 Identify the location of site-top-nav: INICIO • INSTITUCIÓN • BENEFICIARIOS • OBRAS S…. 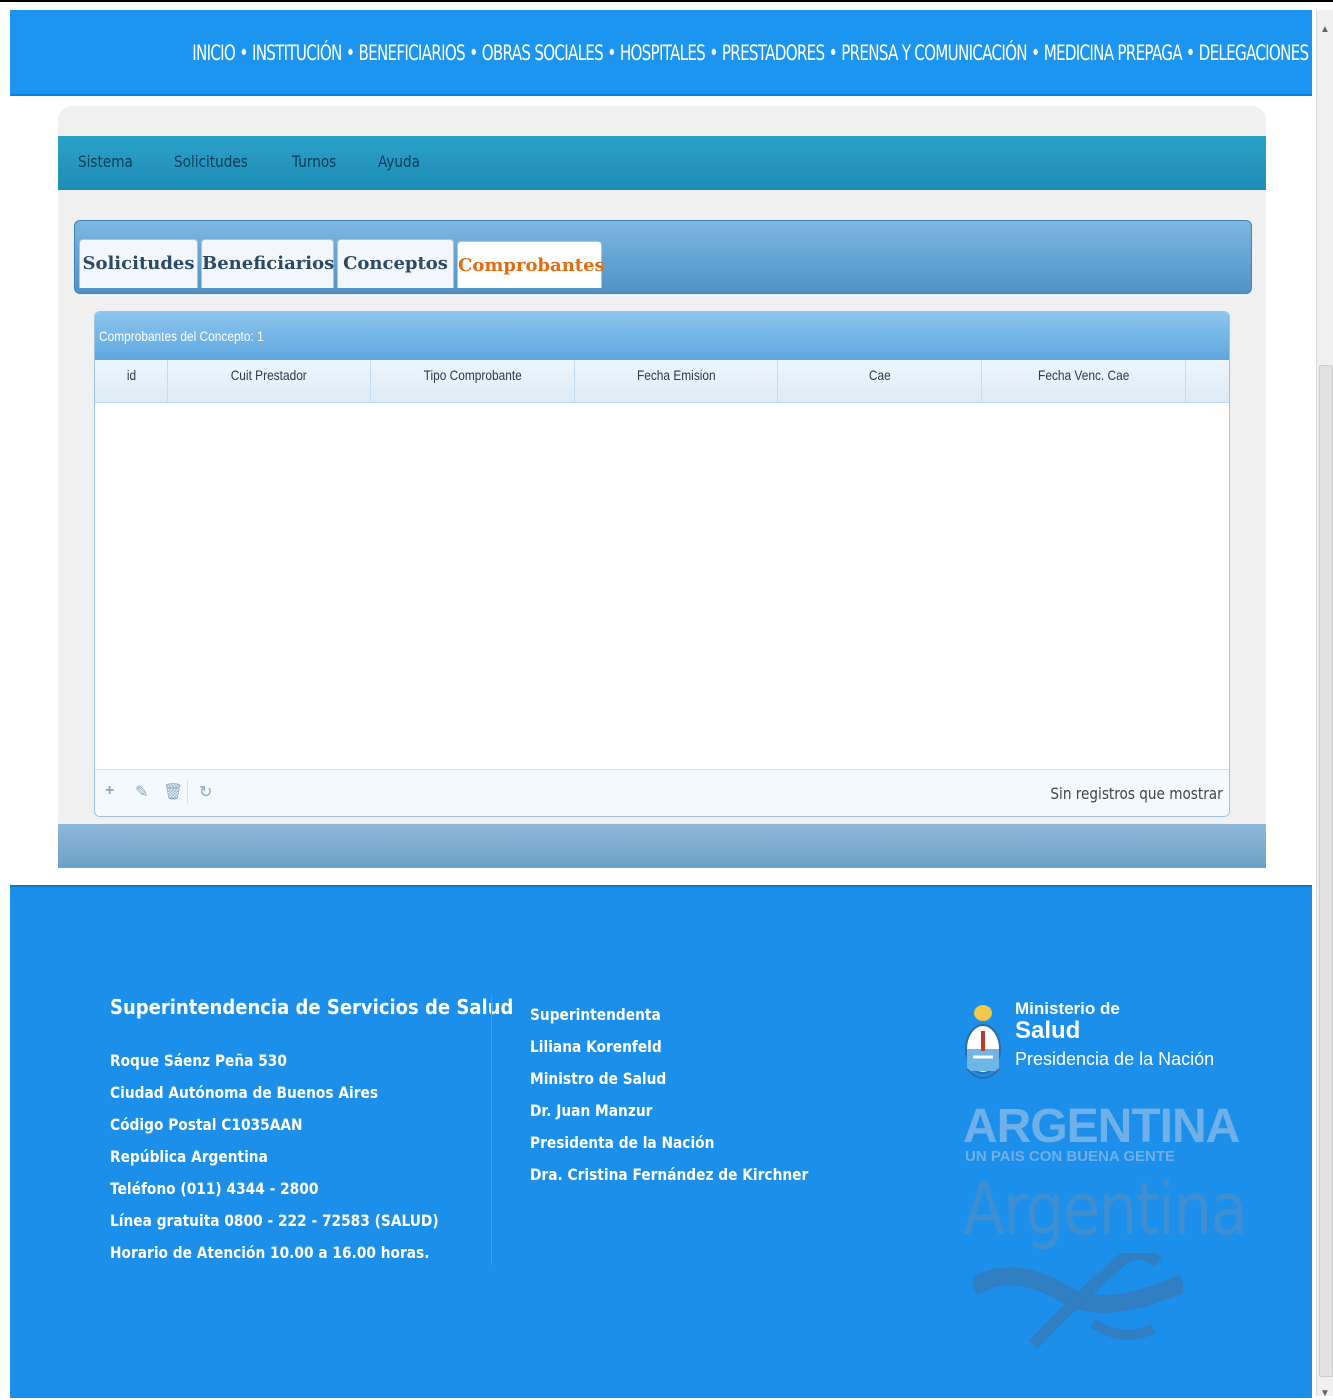
(661, 53).